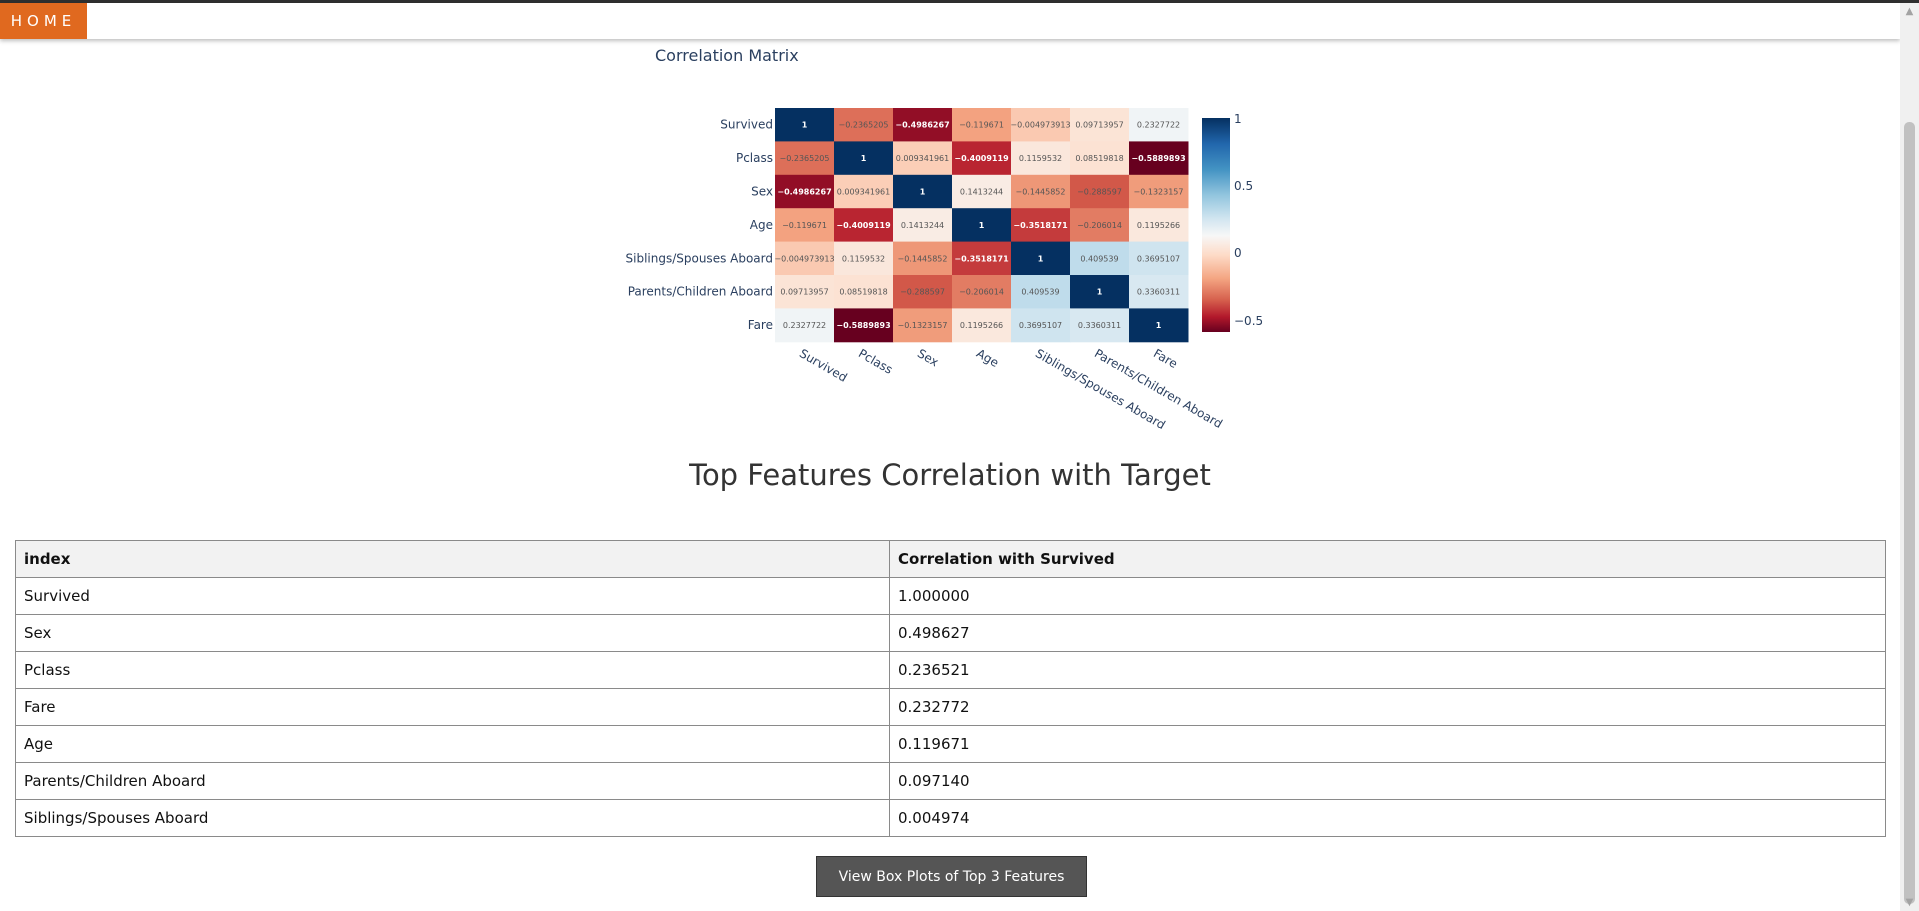 The height and width of the screenshot is (911, 1919). What do you see at coordinates (452, 744) in the screenshot?
I see `row-label: Age` at bounding box center [452, 744].